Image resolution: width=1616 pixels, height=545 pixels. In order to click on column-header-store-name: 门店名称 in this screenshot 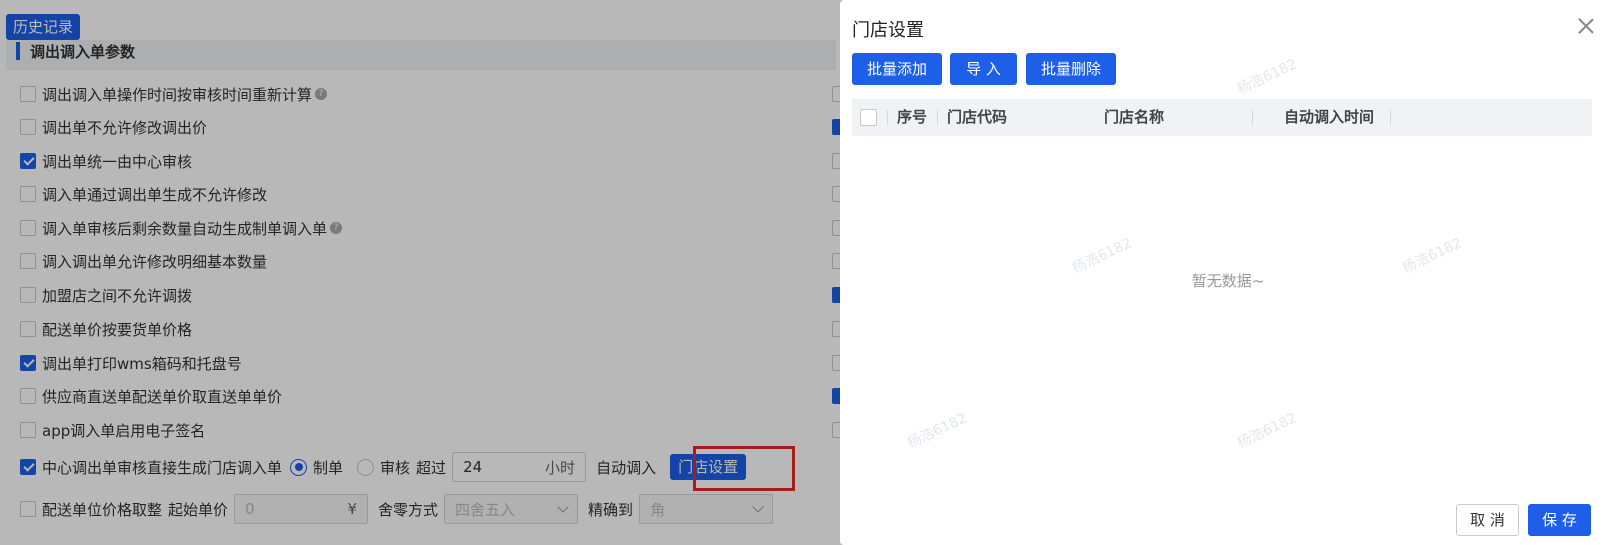, I will do `click(1134, 117)`.